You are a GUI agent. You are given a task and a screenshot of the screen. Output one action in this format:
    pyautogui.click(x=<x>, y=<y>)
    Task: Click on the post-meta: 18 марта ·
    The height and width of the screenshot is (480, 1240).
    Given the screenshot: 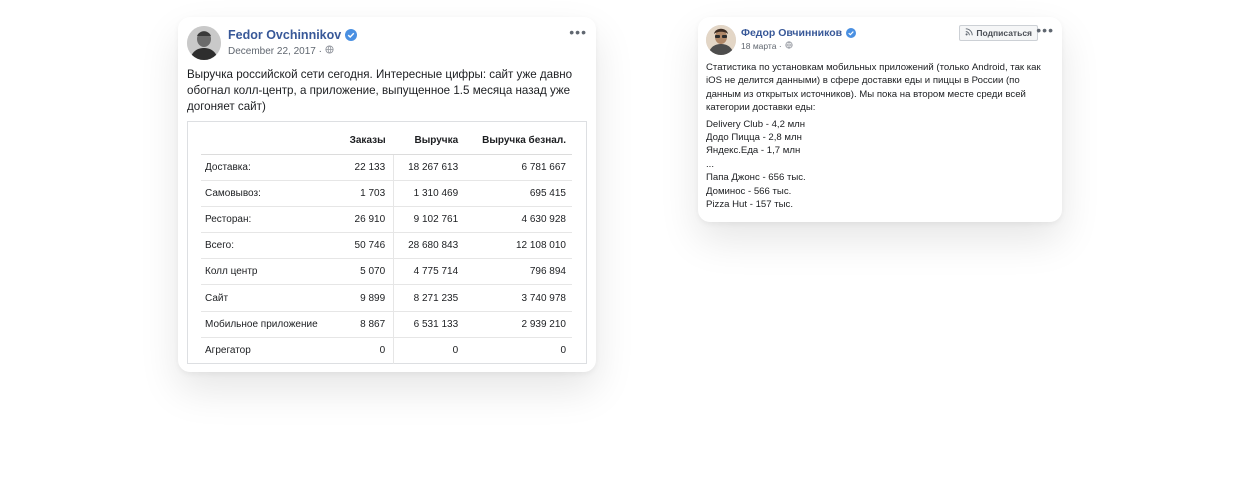 What is the action you would take?
    pyautogui.click(x=767, y=46)
    